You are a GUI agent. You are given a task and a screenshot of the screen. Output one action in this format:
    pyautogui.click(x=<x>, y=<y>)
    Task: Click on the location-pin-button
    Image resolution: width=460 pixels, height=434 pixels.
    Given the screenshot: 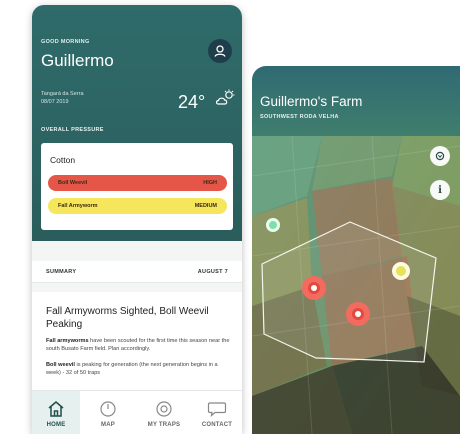 What is the action you would take?
    pyautogui.click(x=440, y=156)
    